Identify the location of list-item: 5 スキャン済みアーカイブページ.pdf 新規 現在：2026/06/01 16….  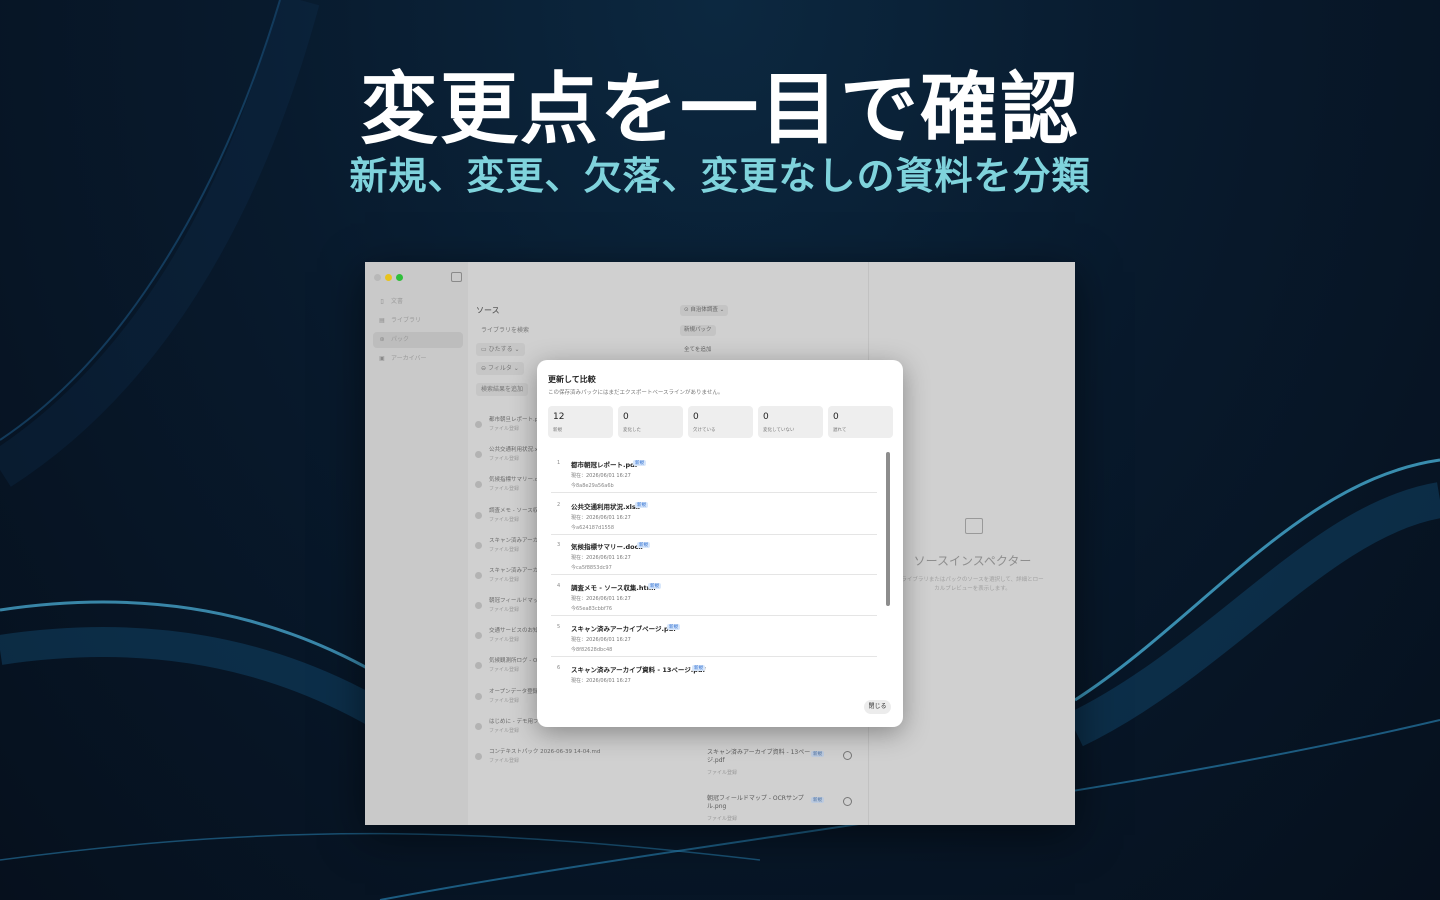
(714, 636).